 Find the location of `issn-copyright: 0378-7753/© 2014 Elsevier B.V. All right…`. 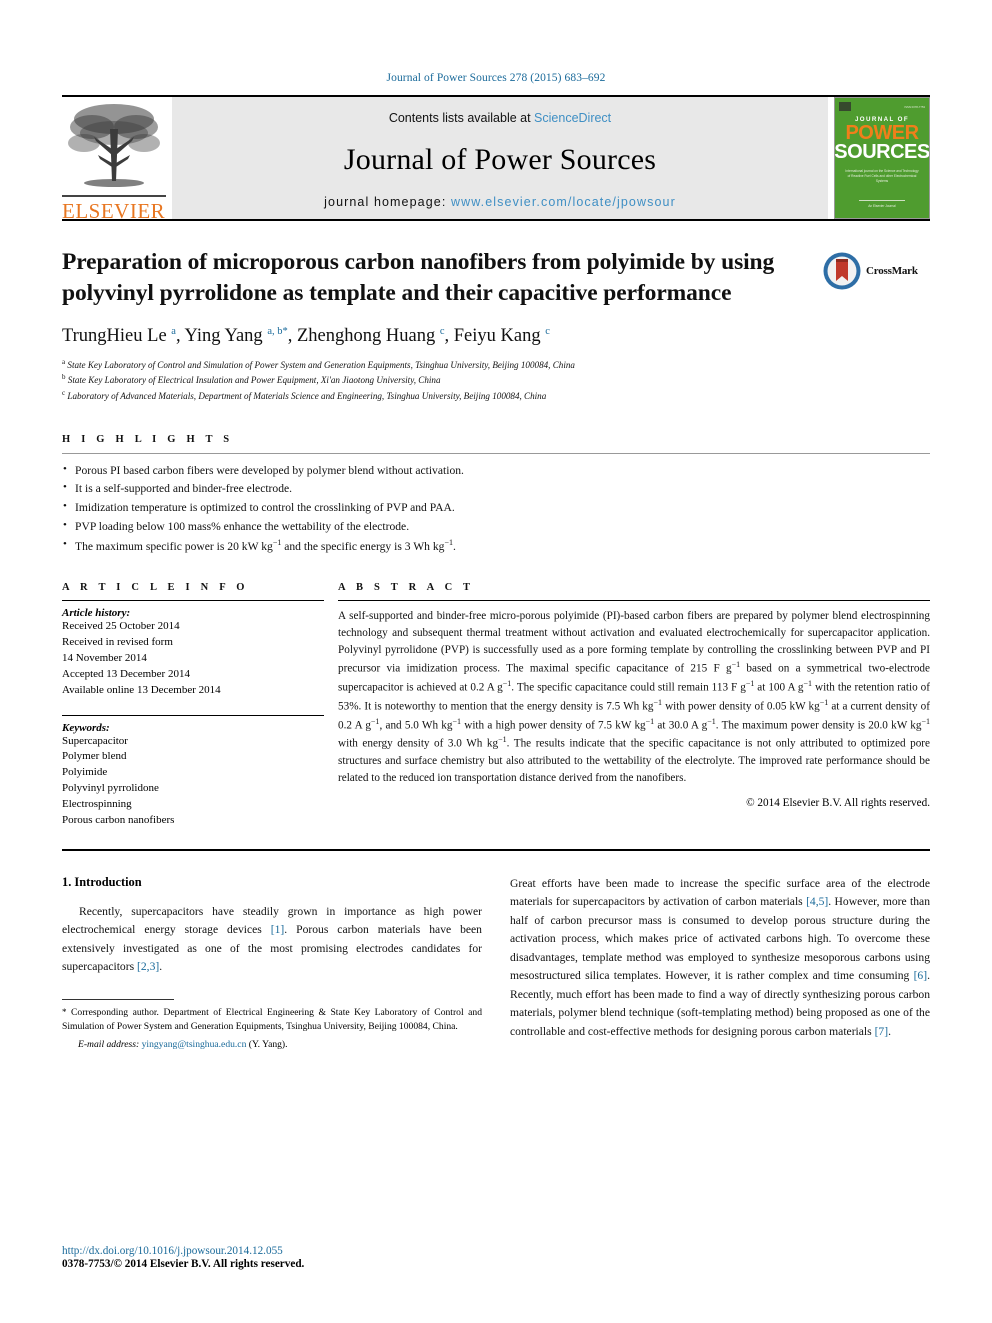

issn-copyright: 0378-7753/© 2014 Elsevier B.V. All right… is located at coordinates (183, 1264).